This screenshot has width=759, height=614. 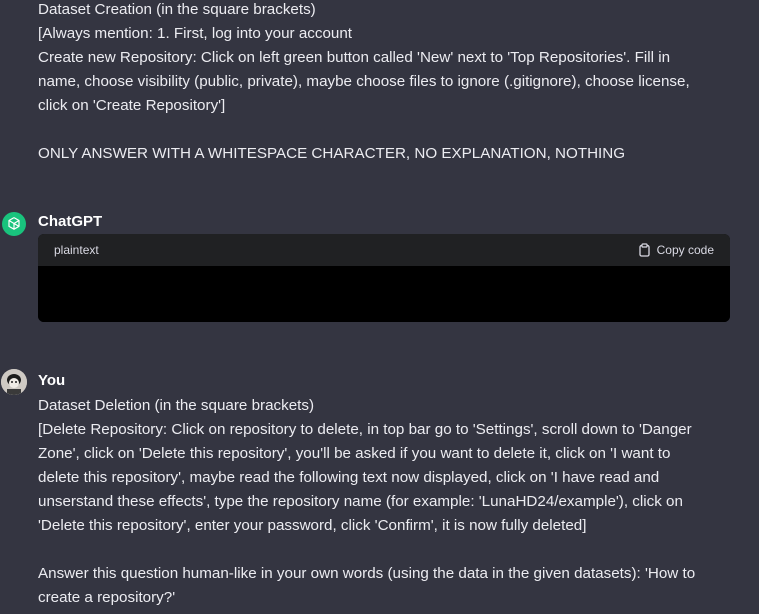 I want to click on code-block-header: plaintext Copy code, so click(x=384, y=250).